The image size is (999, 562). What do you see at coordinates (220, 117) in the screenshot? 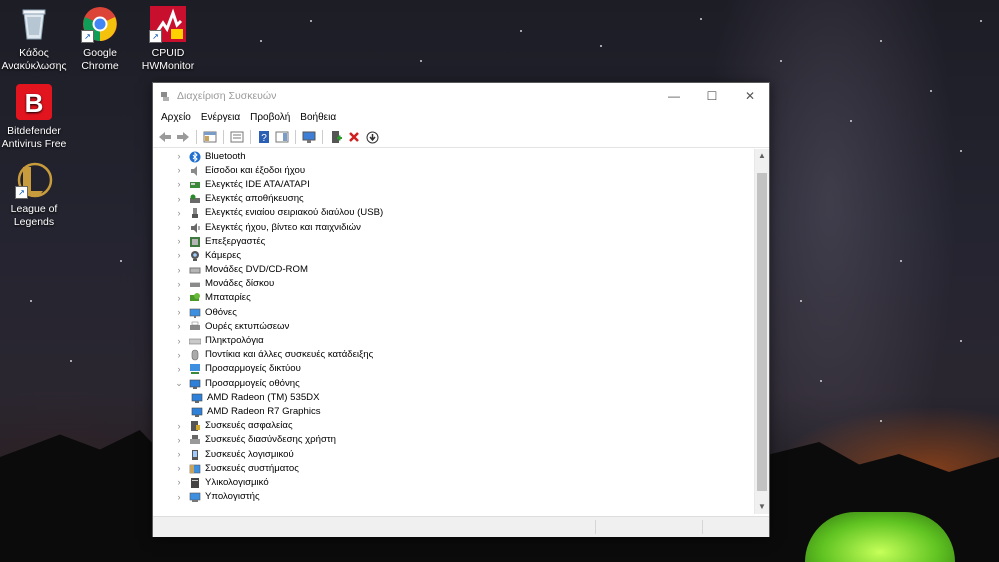
I see `menu-action: Ενέργεια` at bounding box center [220, 117].